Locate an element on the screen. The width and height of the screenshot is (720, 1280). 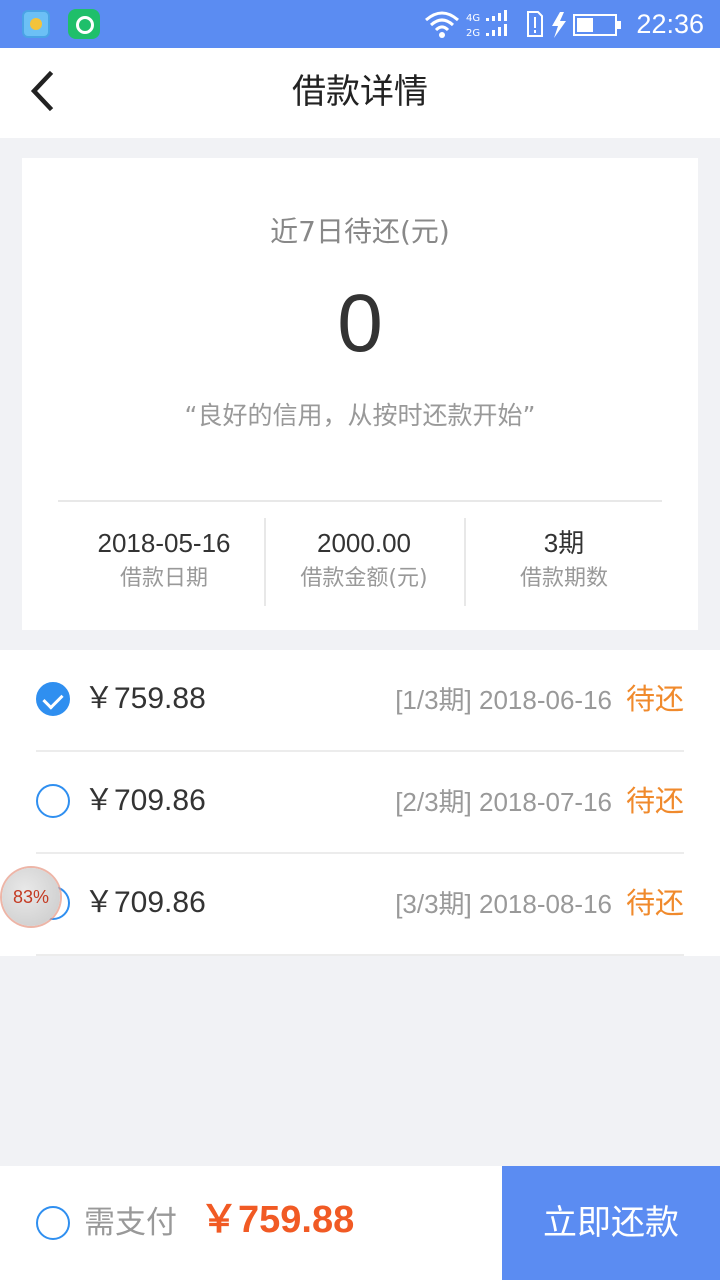
signal-icon is located at coordinates (496, 23).